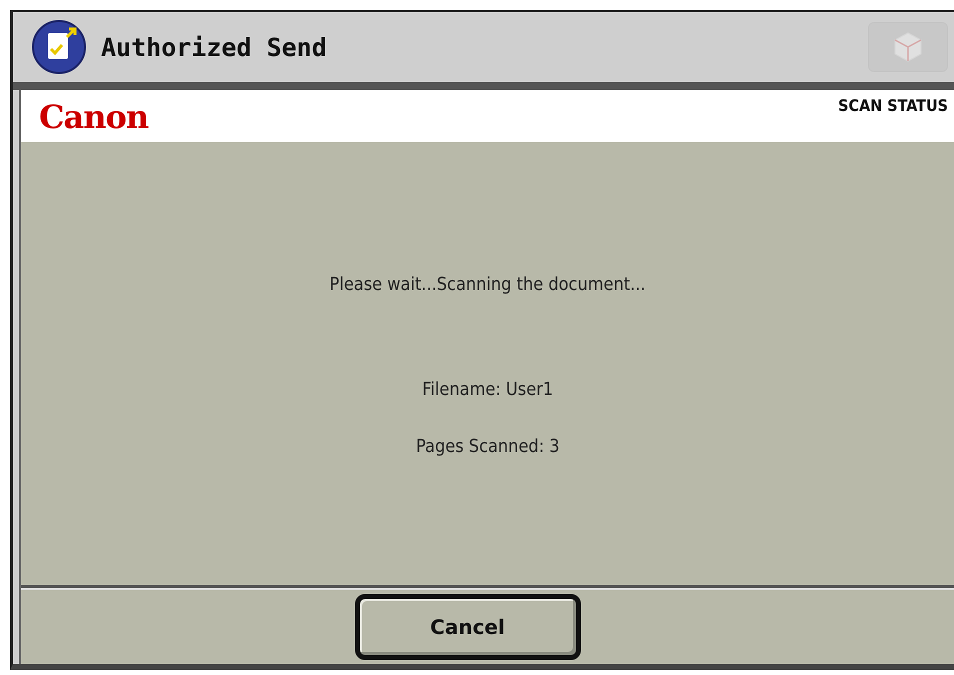 This screenshot has width=954, height=675. I want to click on app-title: Authorized Send, so click(214, 47).